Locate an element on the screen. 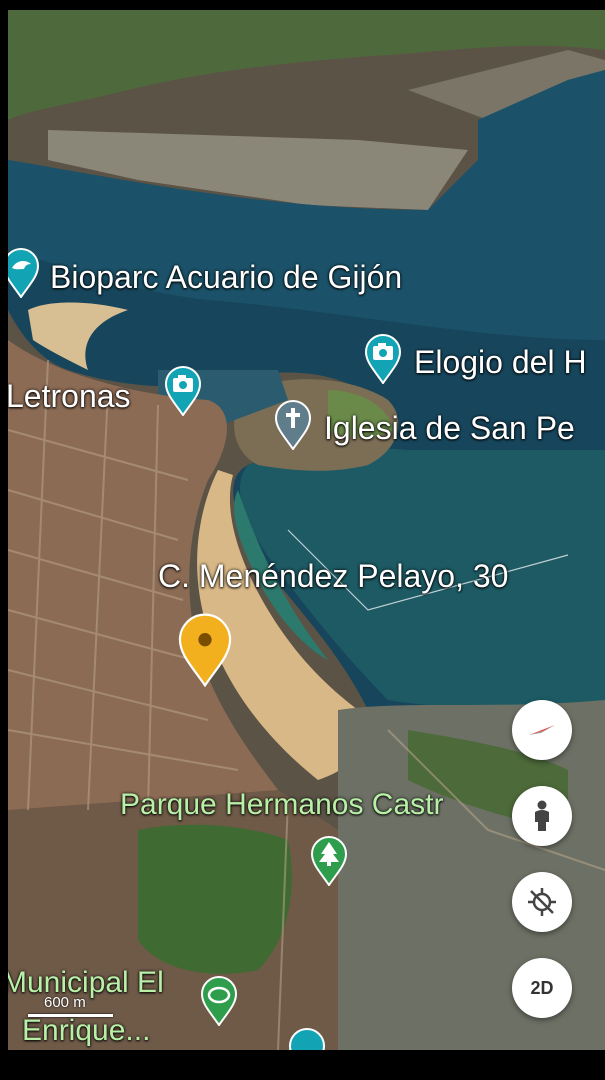 Image resolution: width=605 pixels, height=1080 pixels. my-location-button is located at coordinates (542, 902).